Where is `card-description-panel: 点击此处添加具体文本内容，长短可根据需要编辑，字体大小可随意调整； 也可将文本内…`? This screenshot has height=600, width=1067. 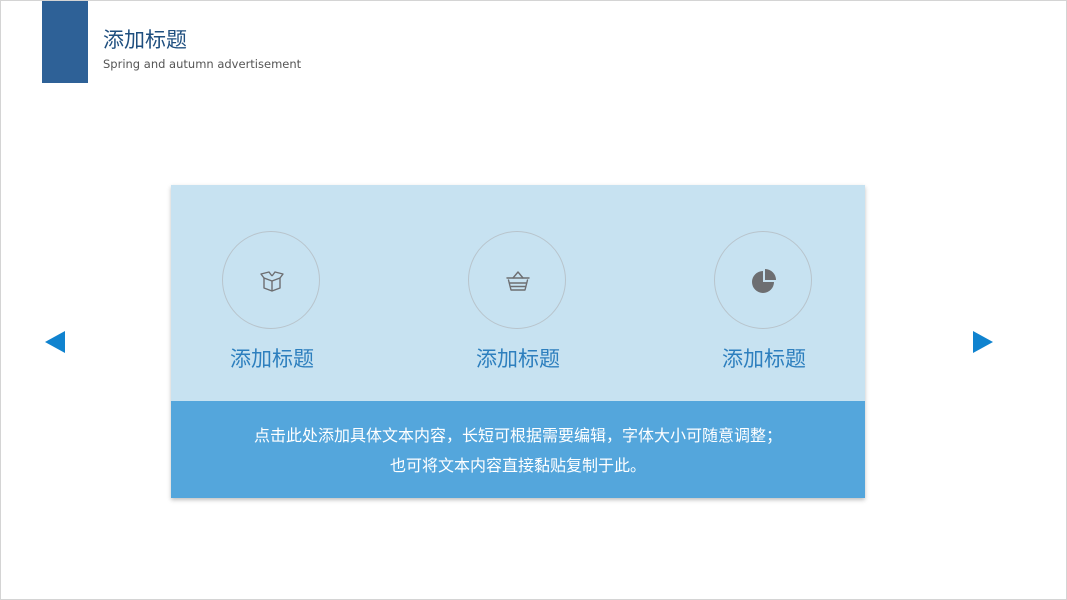
card-description-panel: 点击此处添加具体文本内容，长短可根据需要编辑，字体大小可随意调整； 也可将文本内… is located at coordinates (518, 449).